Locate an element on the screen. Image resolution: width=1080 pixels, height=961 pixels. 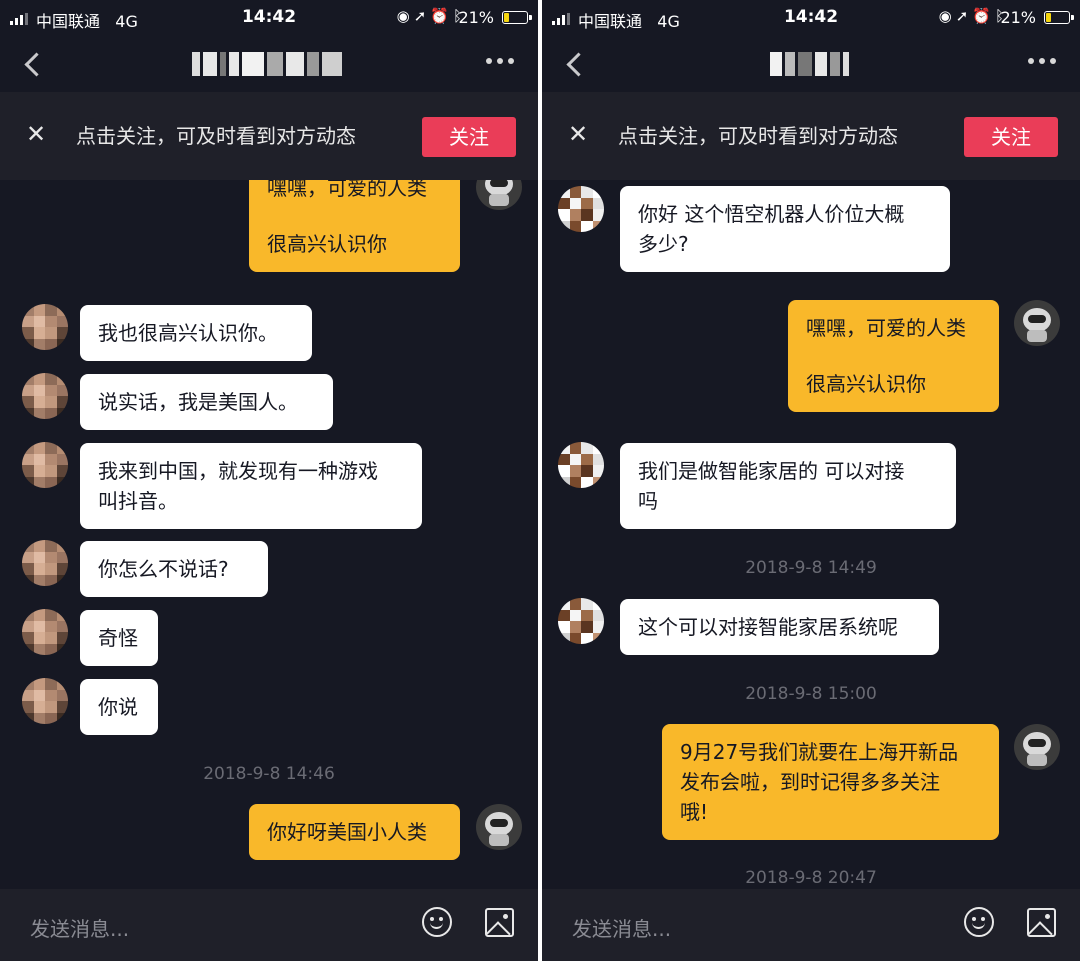
message-line: 说实话，我是美国人。 is located at coordinates (198, 402).